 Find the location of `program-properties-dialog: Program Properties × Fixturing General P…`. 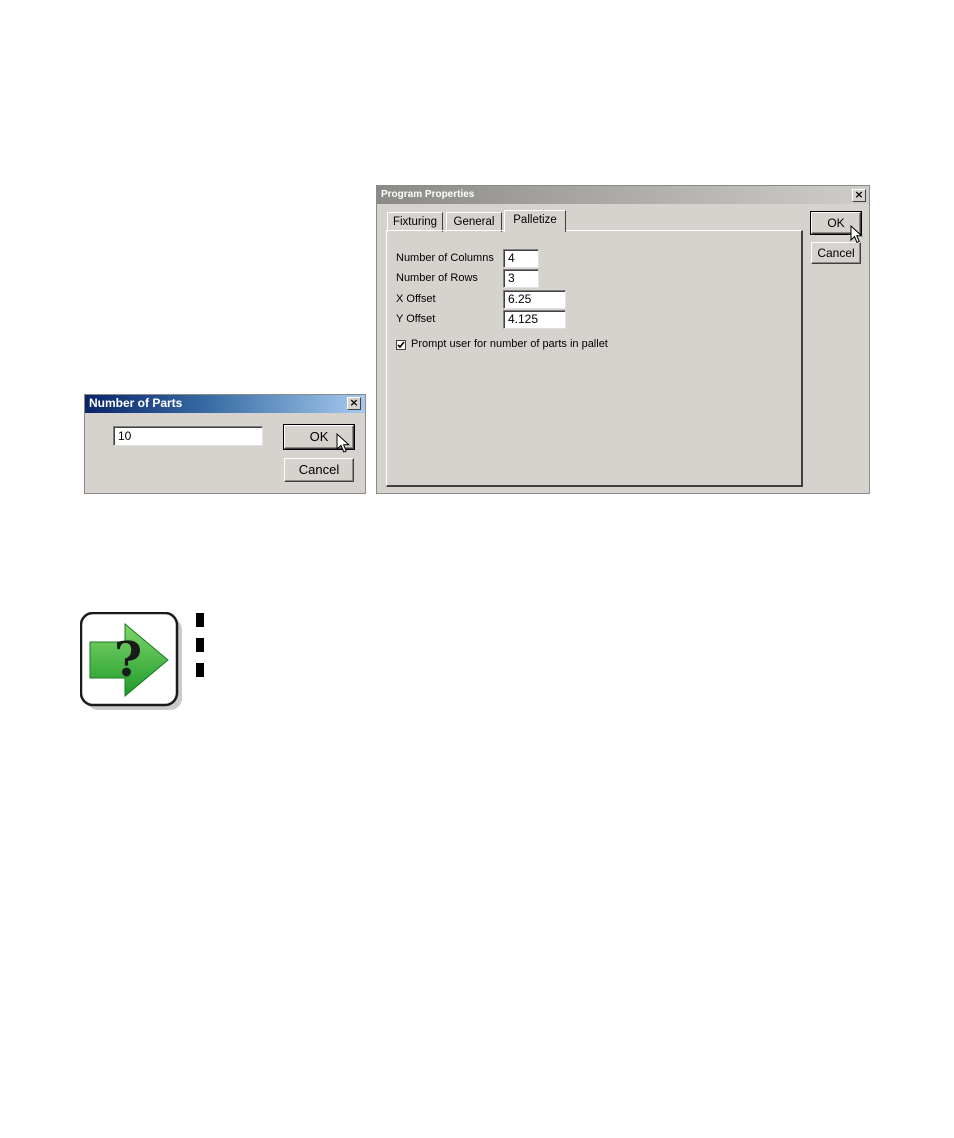

program-properties-dialog: Program Properties × Fixturing General P… is located at coordinates (623, 339).